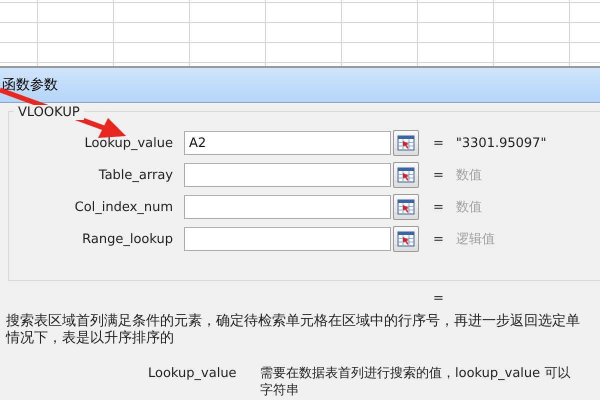 This screenshot has width=600, height=400. I want to click on argument-result: "3301.95097", so click(501, 143).